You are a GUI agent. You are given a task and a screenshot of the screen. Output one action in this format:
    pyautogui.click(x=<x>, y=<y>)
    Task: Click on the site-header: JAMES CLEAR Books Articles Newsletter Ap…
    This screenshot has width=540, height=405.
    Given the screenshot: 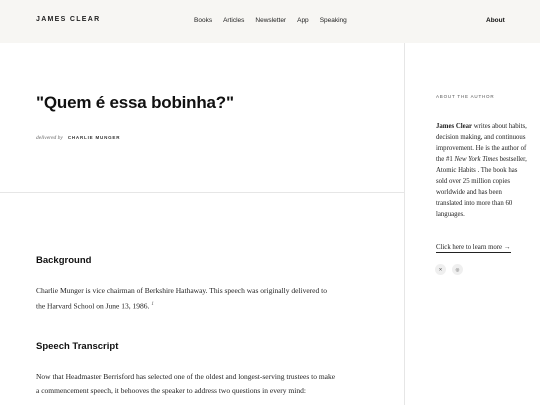 What is the action you would take?
    pyautogui.click(x=270, y=21)
    